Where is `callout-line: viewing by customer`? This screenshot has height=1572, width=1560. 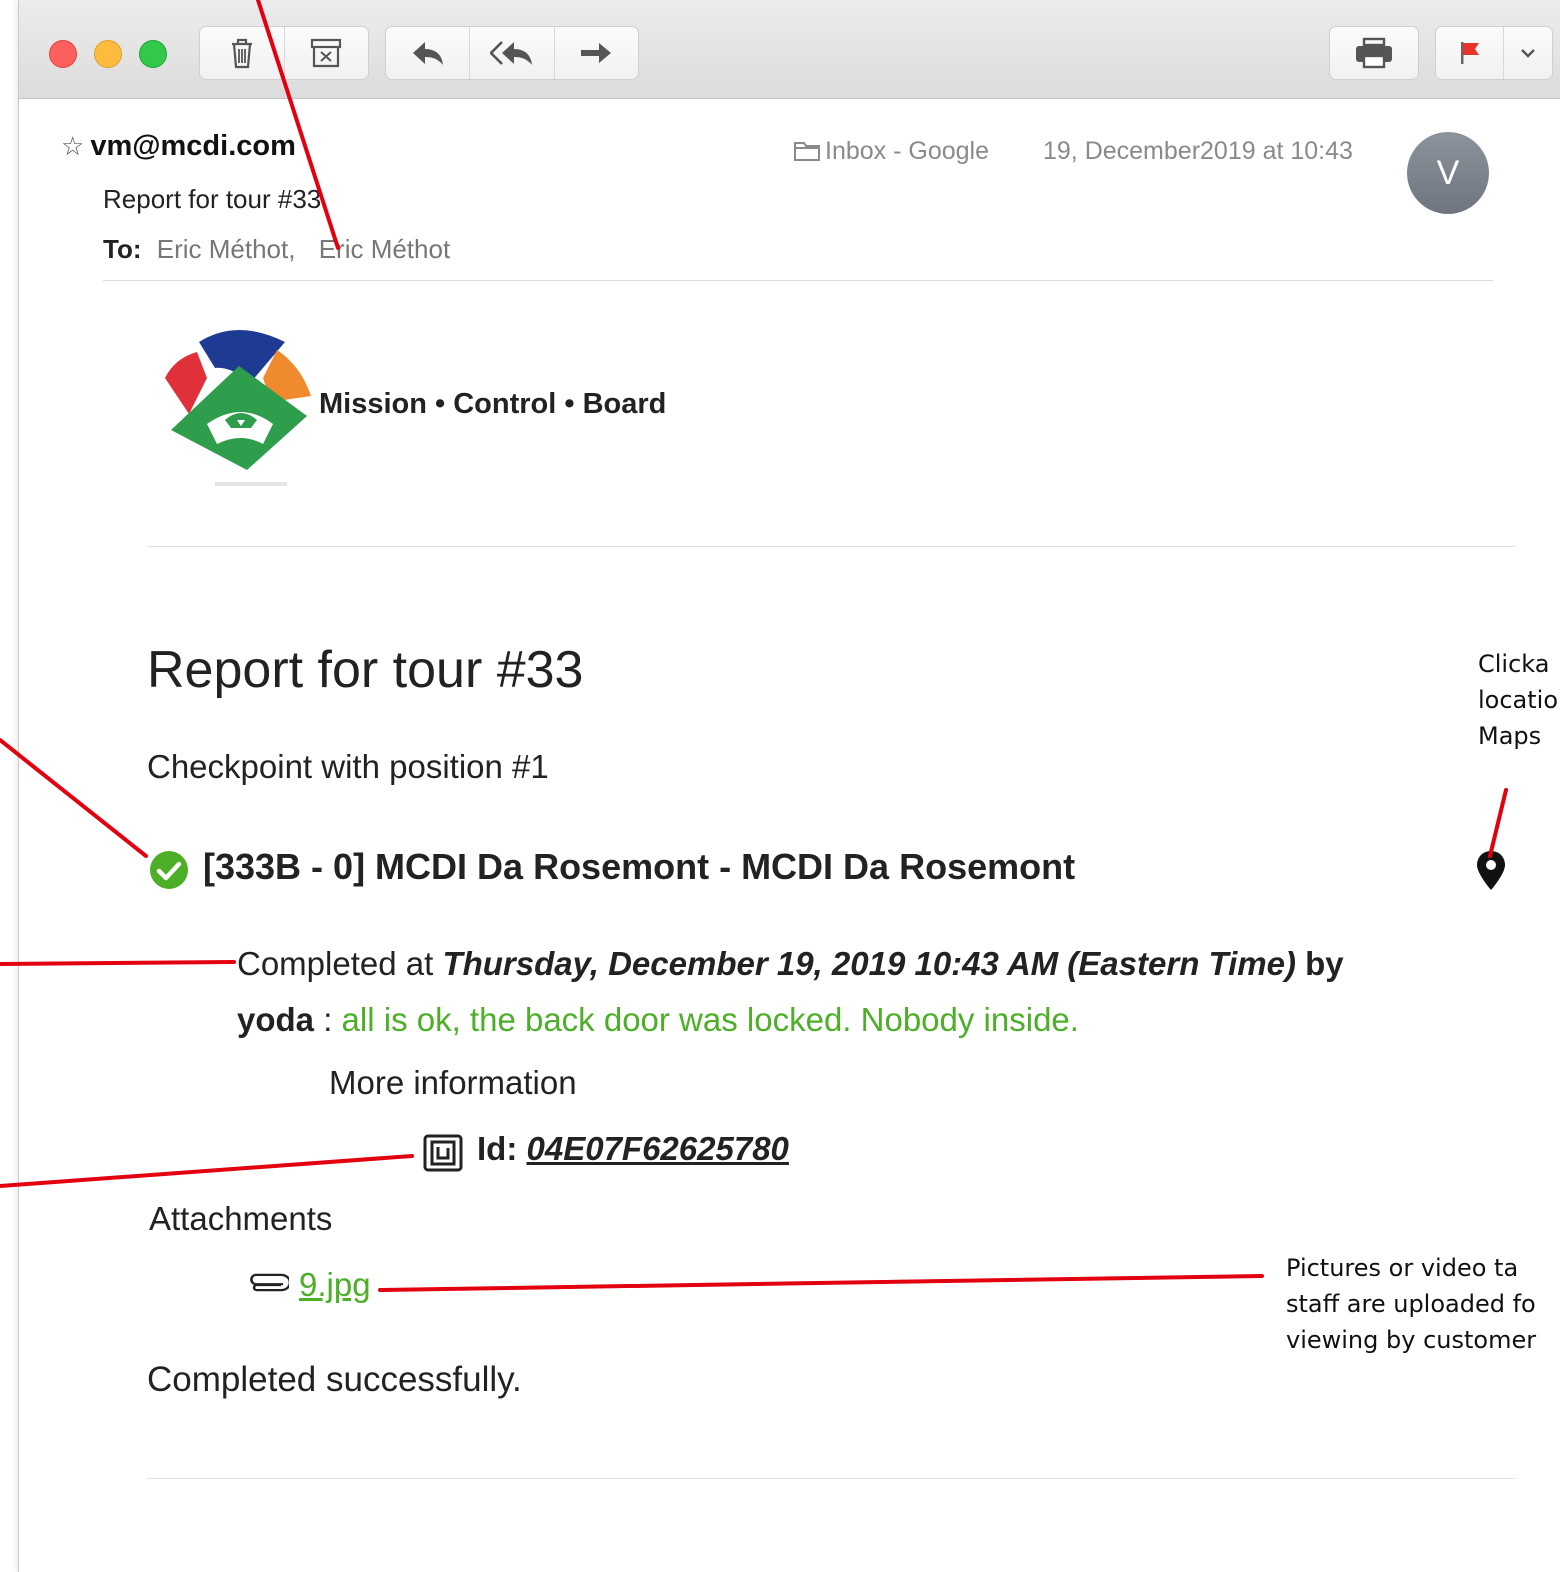
callout-line: viewing by customer is located at coordinates (1411, 1340).